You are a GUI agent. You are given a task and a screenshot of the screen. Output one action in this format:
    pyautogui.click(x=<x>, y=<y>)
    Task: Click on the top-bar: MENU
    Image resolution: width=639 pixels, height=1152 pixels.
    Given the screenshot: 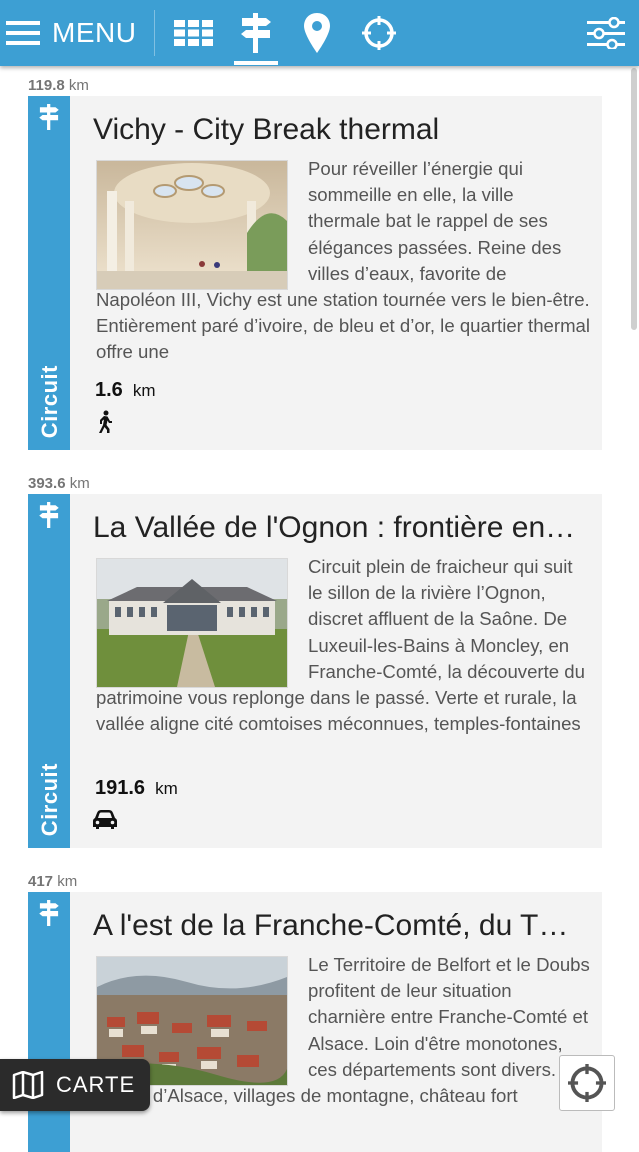 What is the action you would take?
    pyautogui.click(x=319, y=33)
    